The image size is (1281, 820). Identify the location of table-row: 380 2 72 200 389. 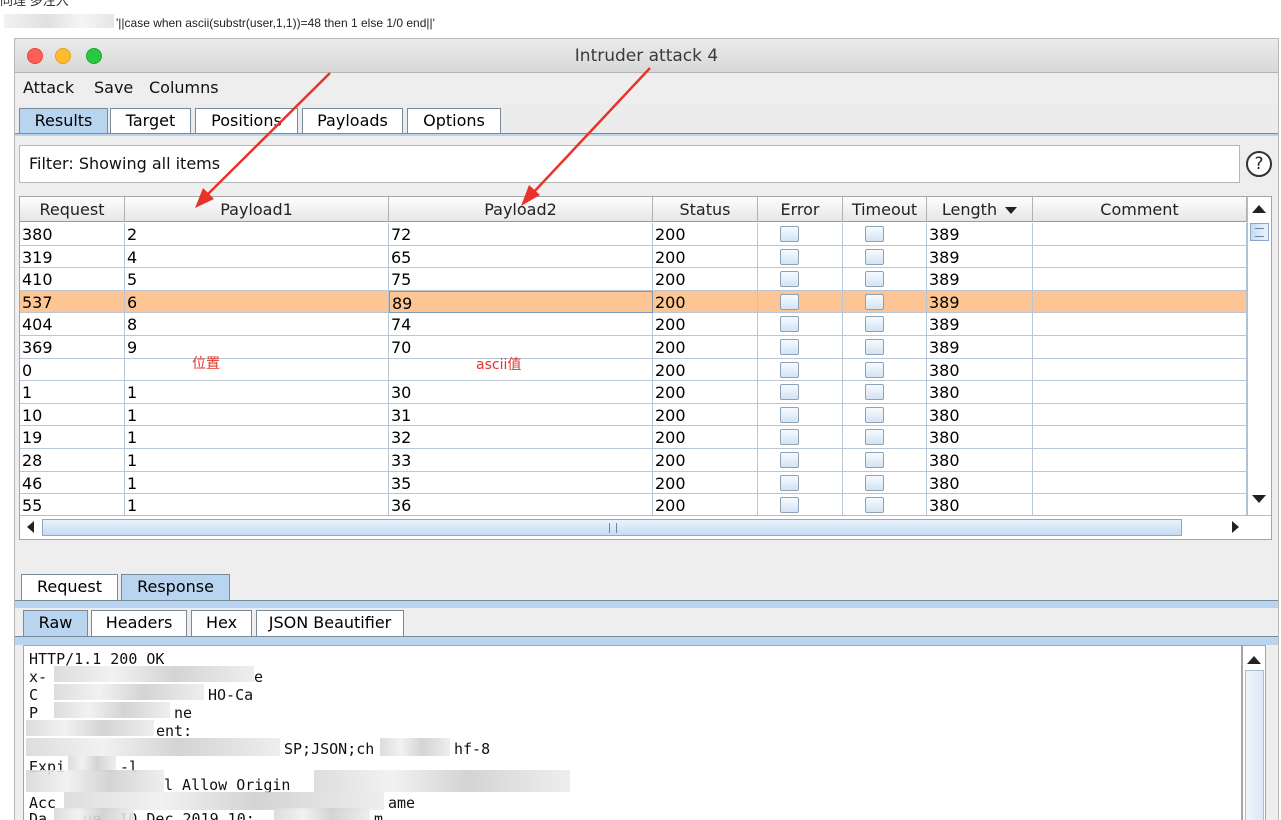
(633, 234).